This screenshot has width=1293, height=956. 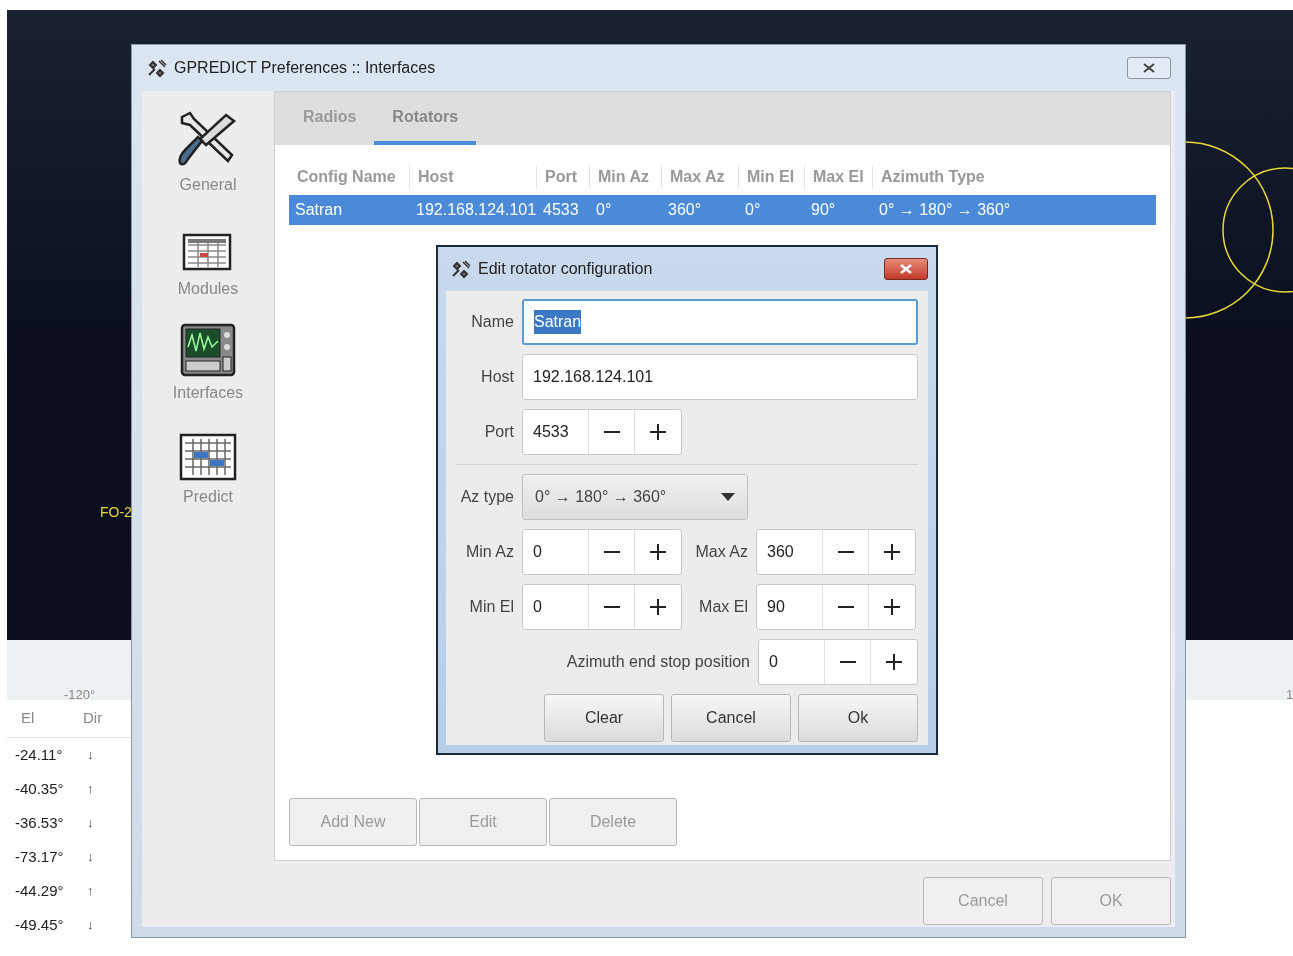 What do you see at coordinates (563, 177) in the screenshot?
I see `column-header: Port` at bounding box center [563, 177].